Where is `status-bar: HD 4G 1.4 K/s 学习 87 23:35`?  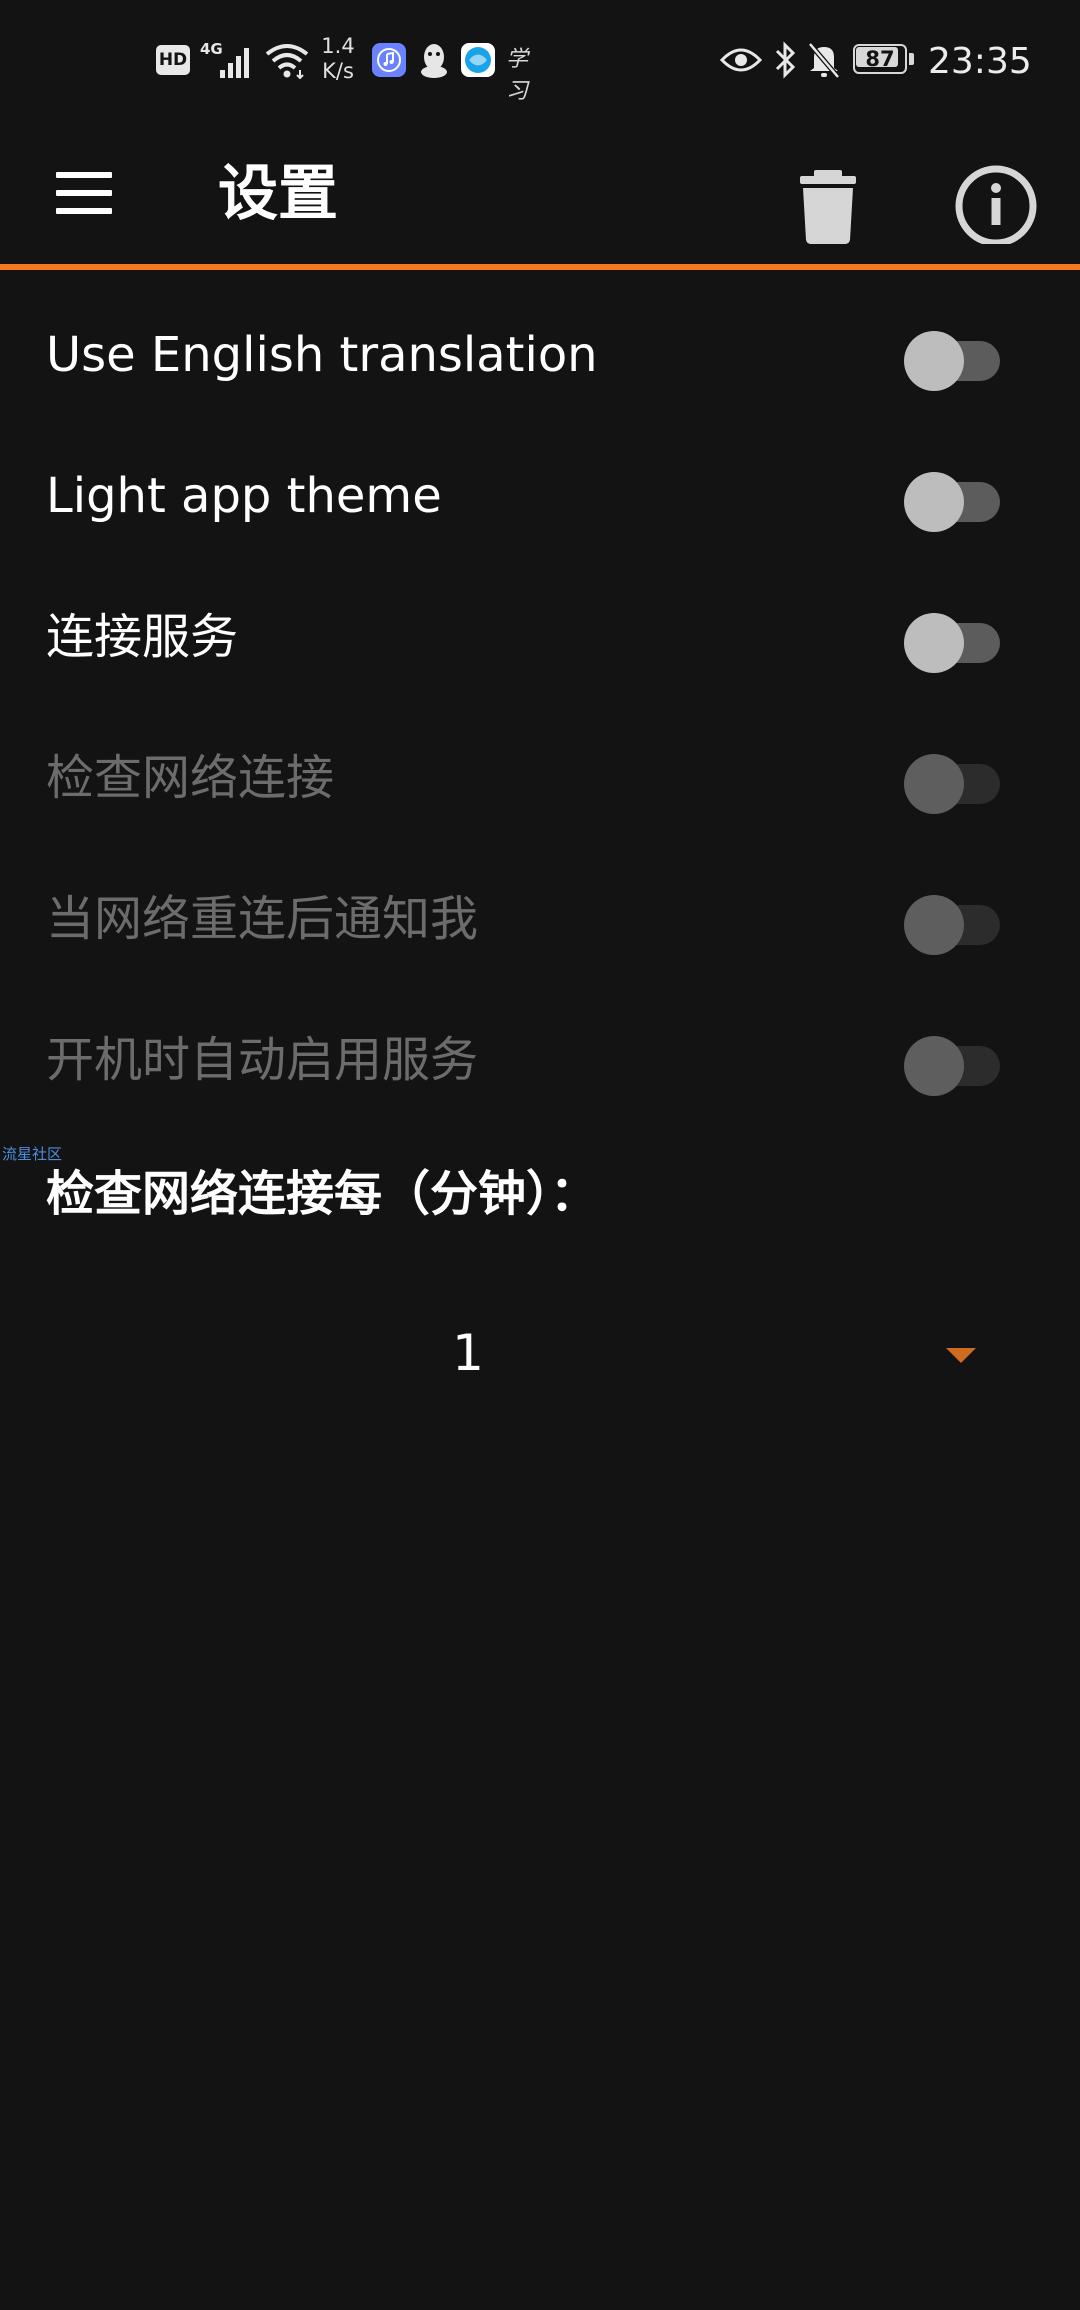 status-bar: HD 4G 1.4 K/s 学习 87 23:35 is located at coordinates (540, 62).